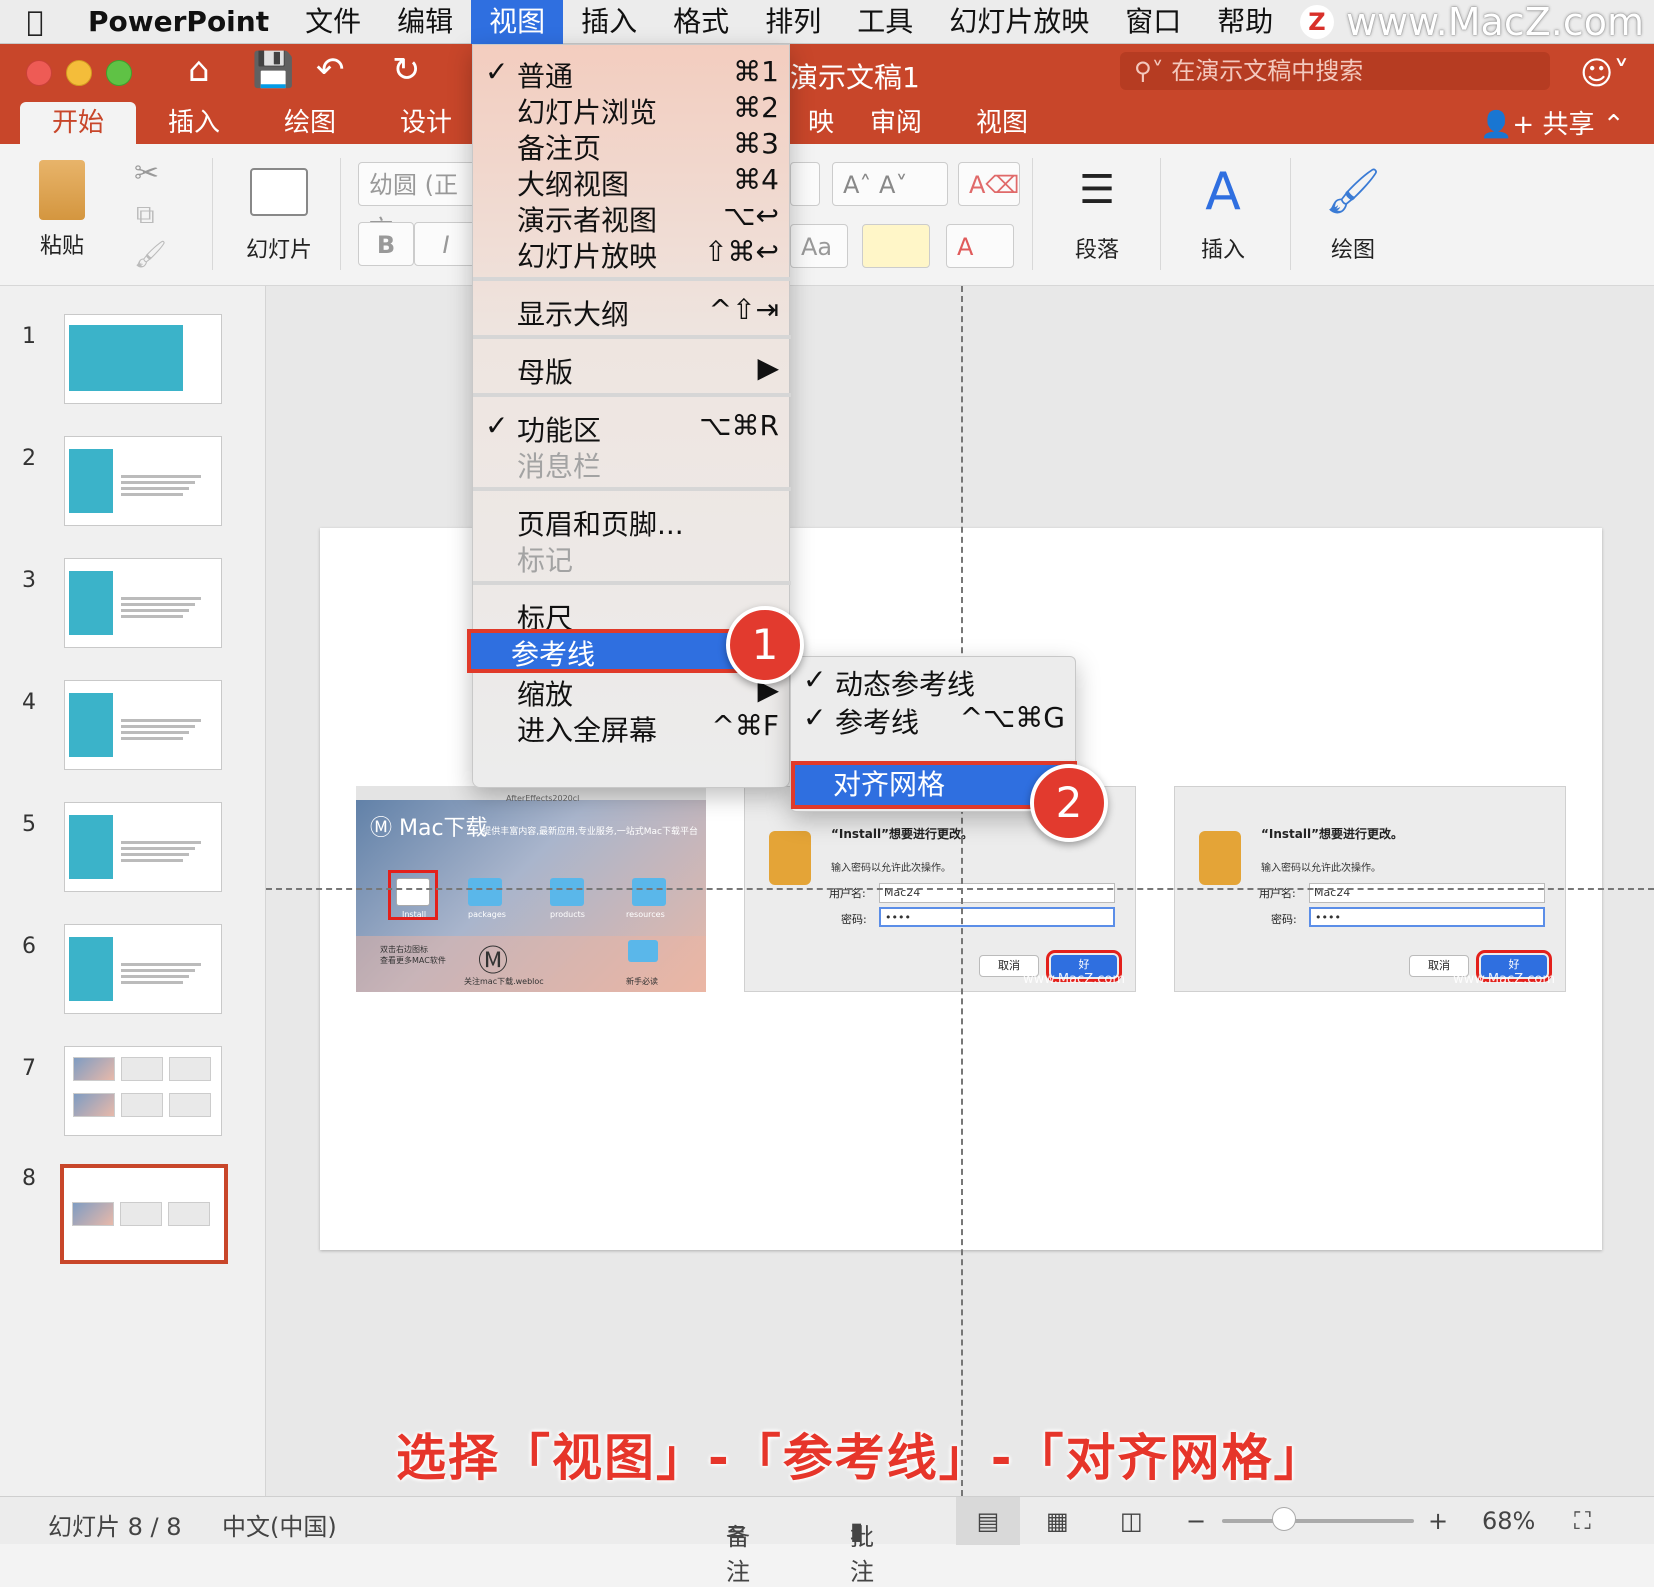 The width and height of the screenshot is (1654, 1587). What do you see at coordinates (39, 73) in the screenshot?
I see `close-window-button` at bounding box center [39, 73].